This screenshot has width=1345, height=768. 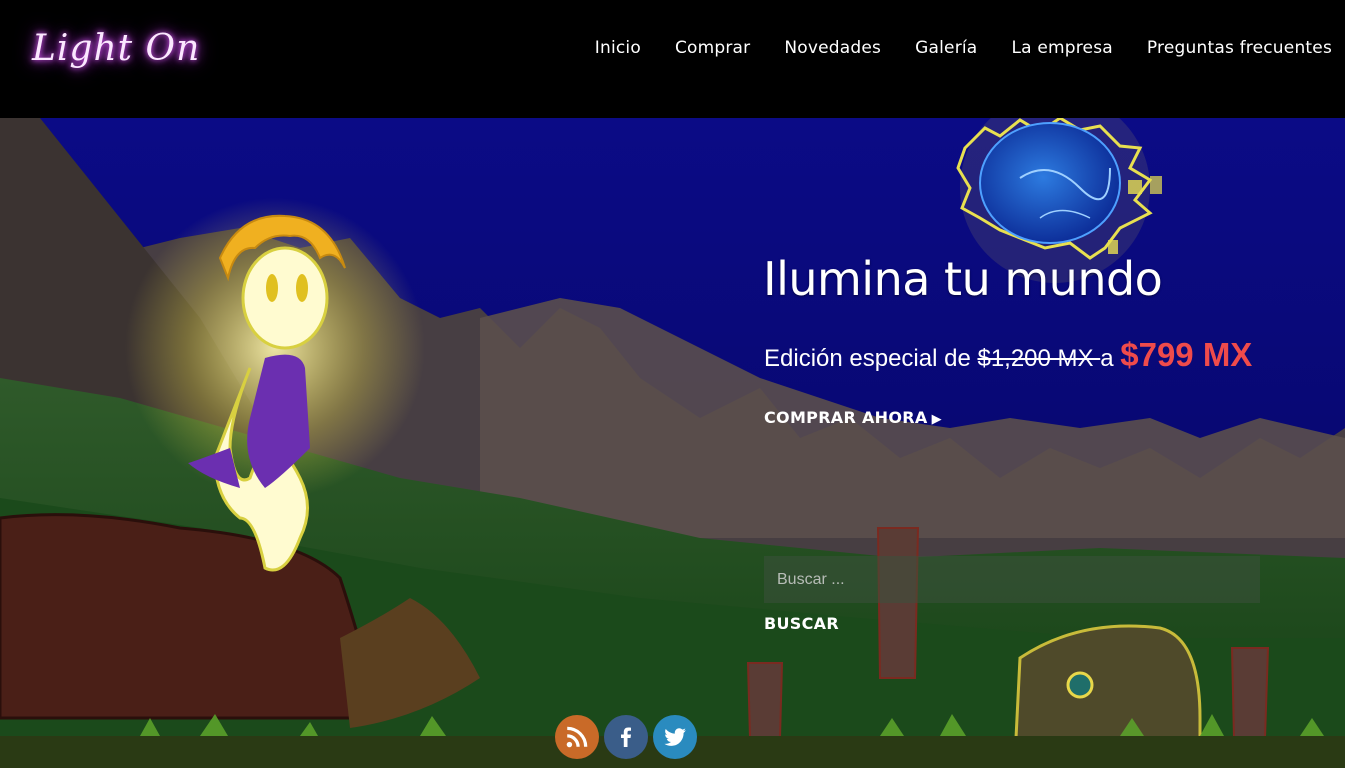 I want to click on nav-comprar: Comprar, so click(x=712, y=48).